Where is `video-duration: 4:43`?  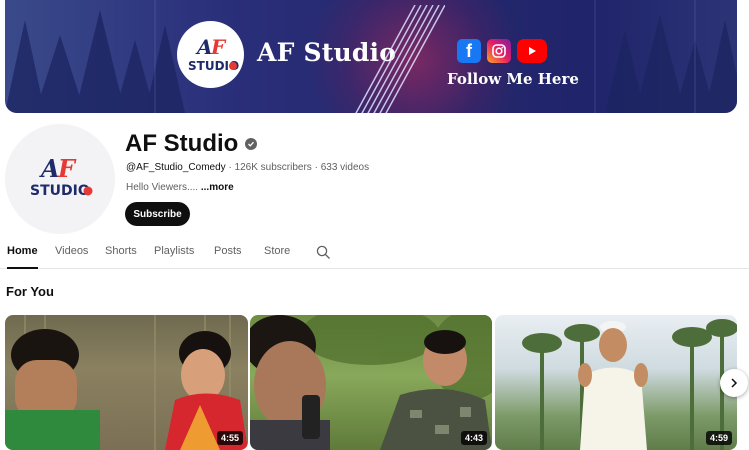
video-duration: 4:43 is located at coordinates (473, 438).